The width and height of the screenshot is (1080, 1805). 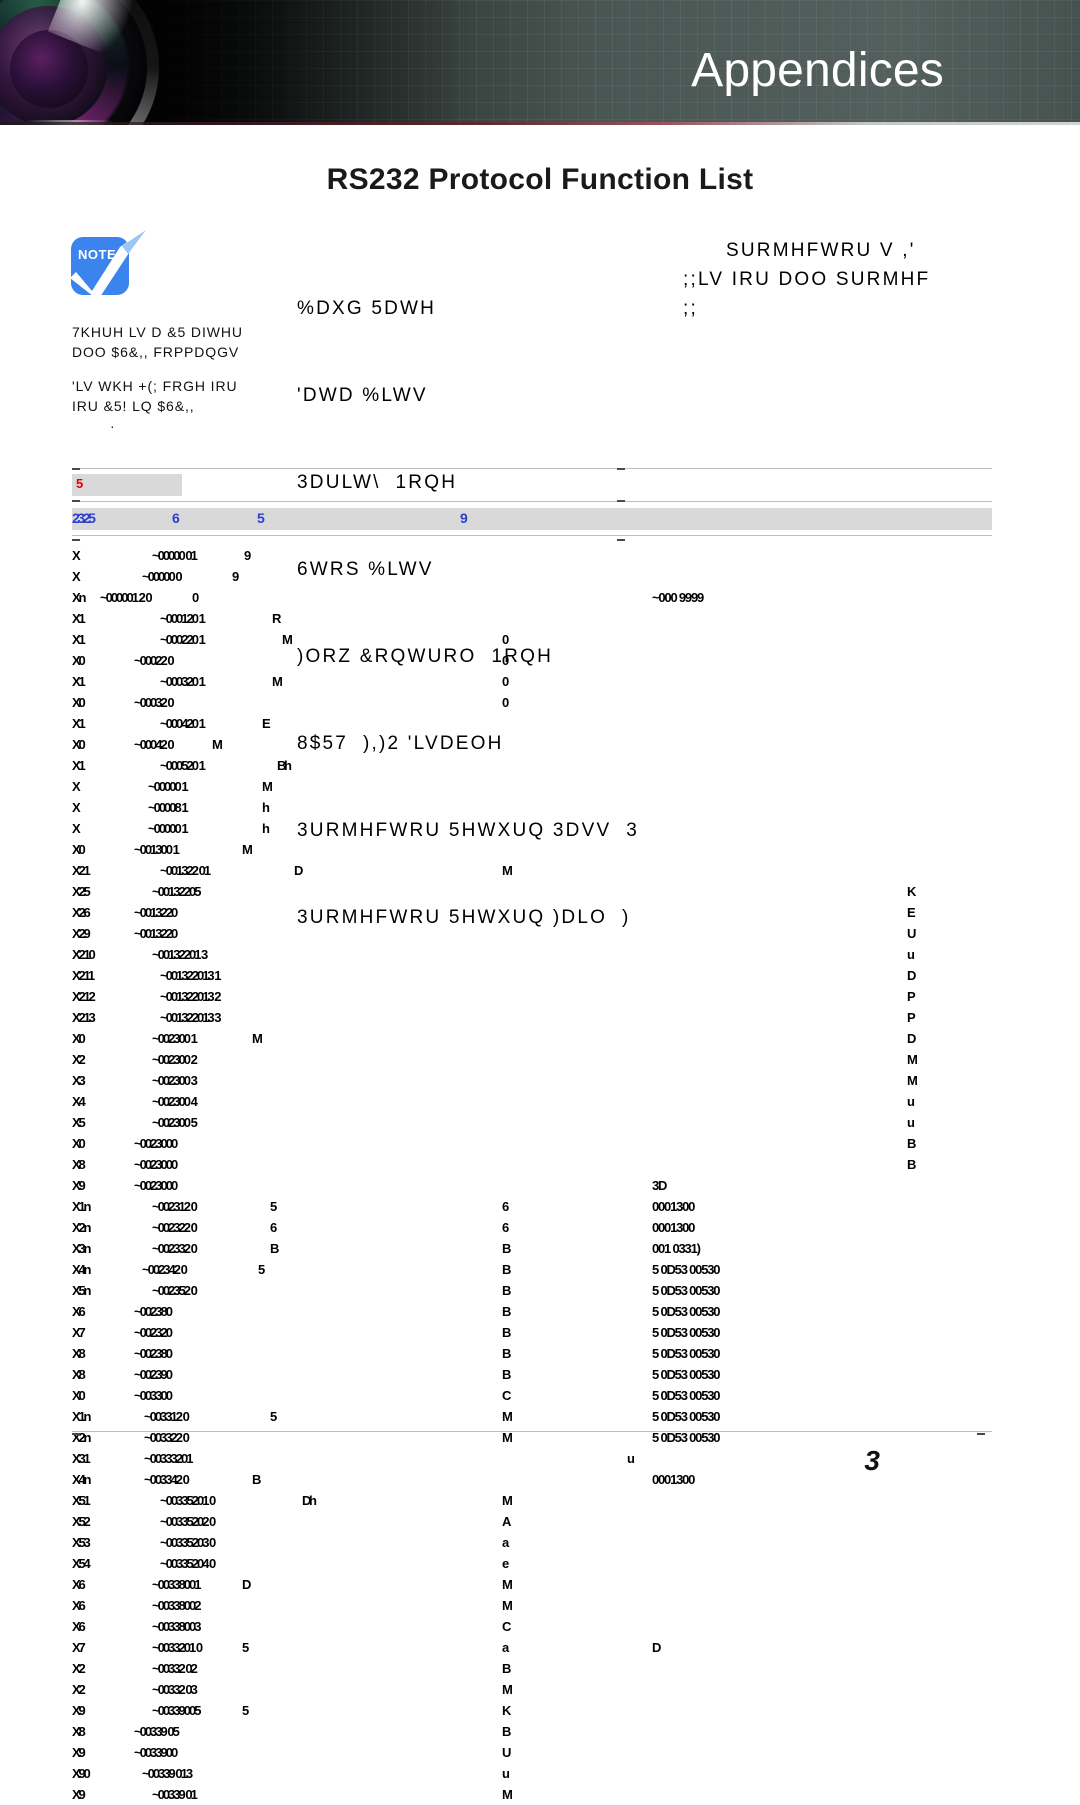 I want to click on table-cell-extra: E, so click(x=911, y=912).